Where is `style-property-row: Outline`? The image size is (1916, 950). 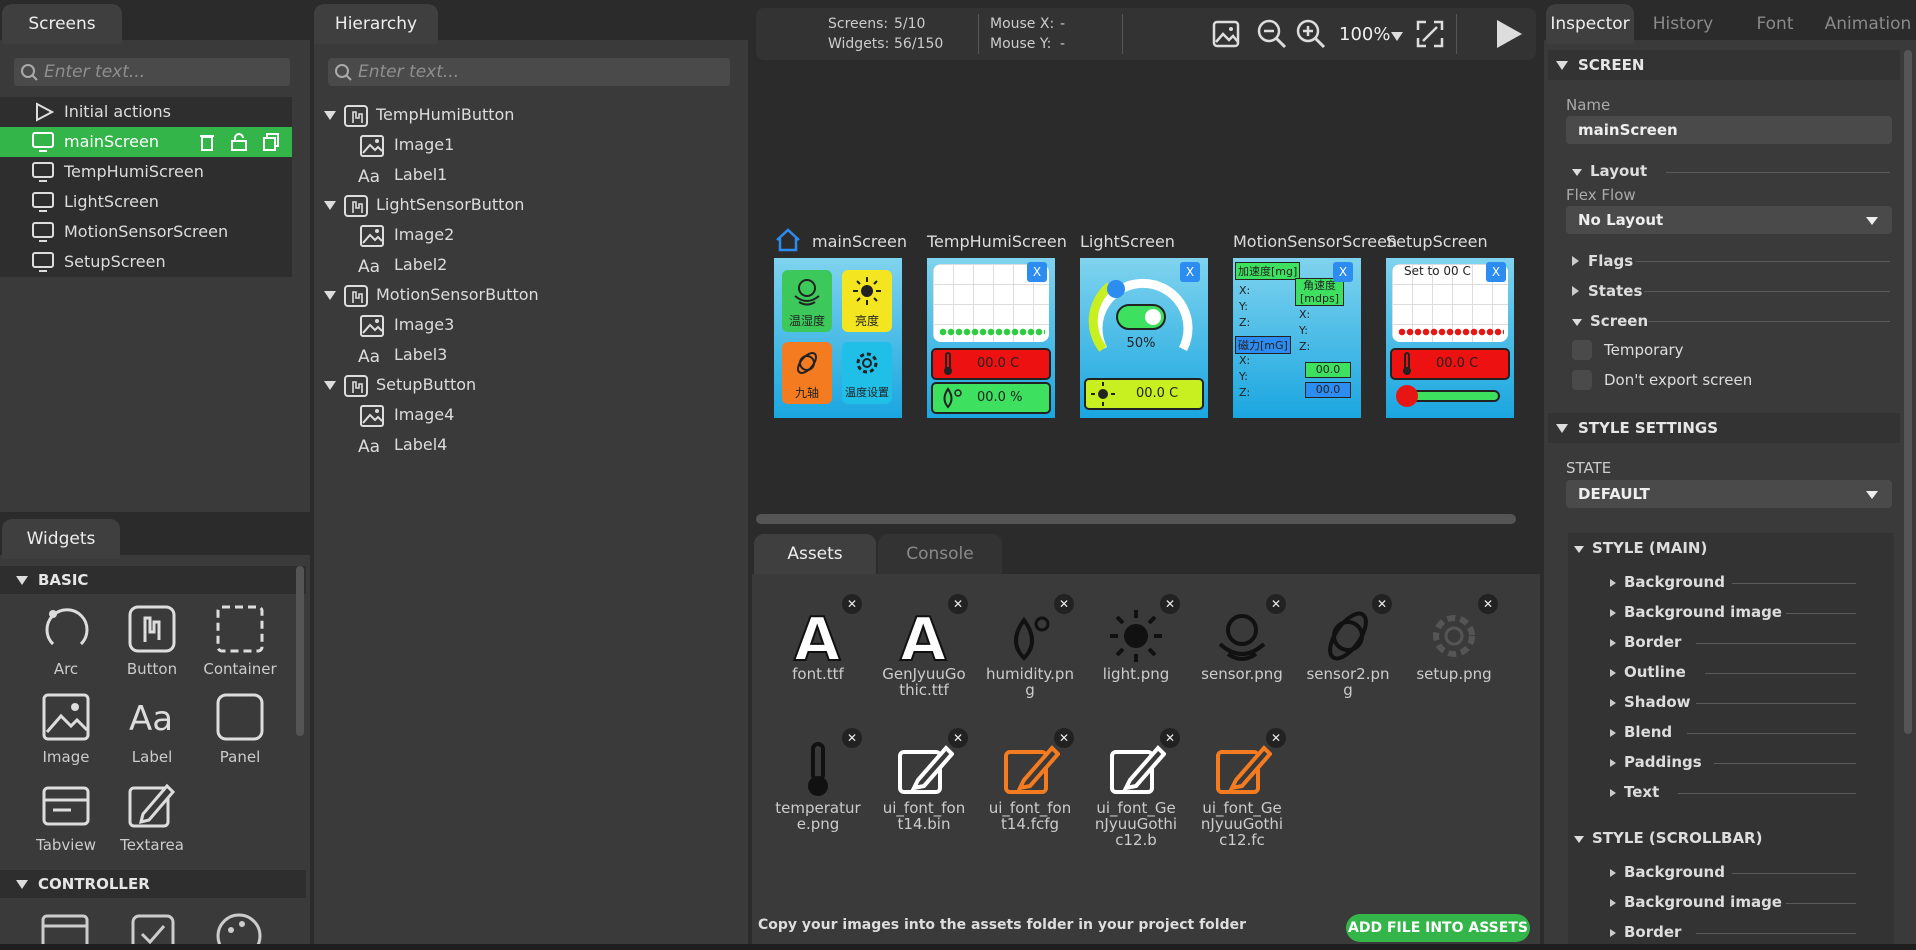 style-property-row: Outline is located at coordinates (1648, 672).